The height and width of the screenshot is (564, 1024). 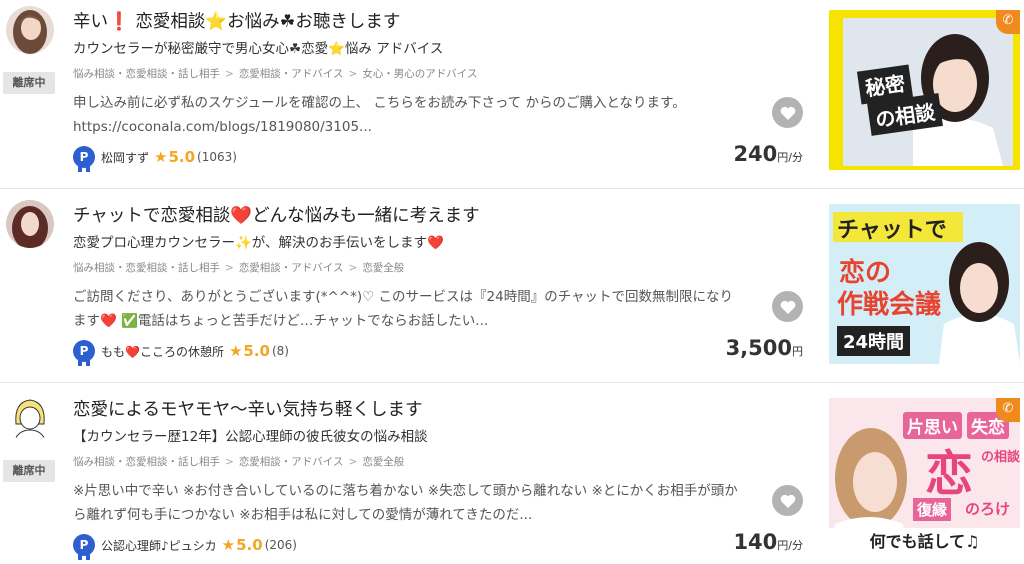 What do you see at coordinates (892, 230) in the screenshot?
I see `thumbnail-label: チャットで` at bounding box center [892, 230].